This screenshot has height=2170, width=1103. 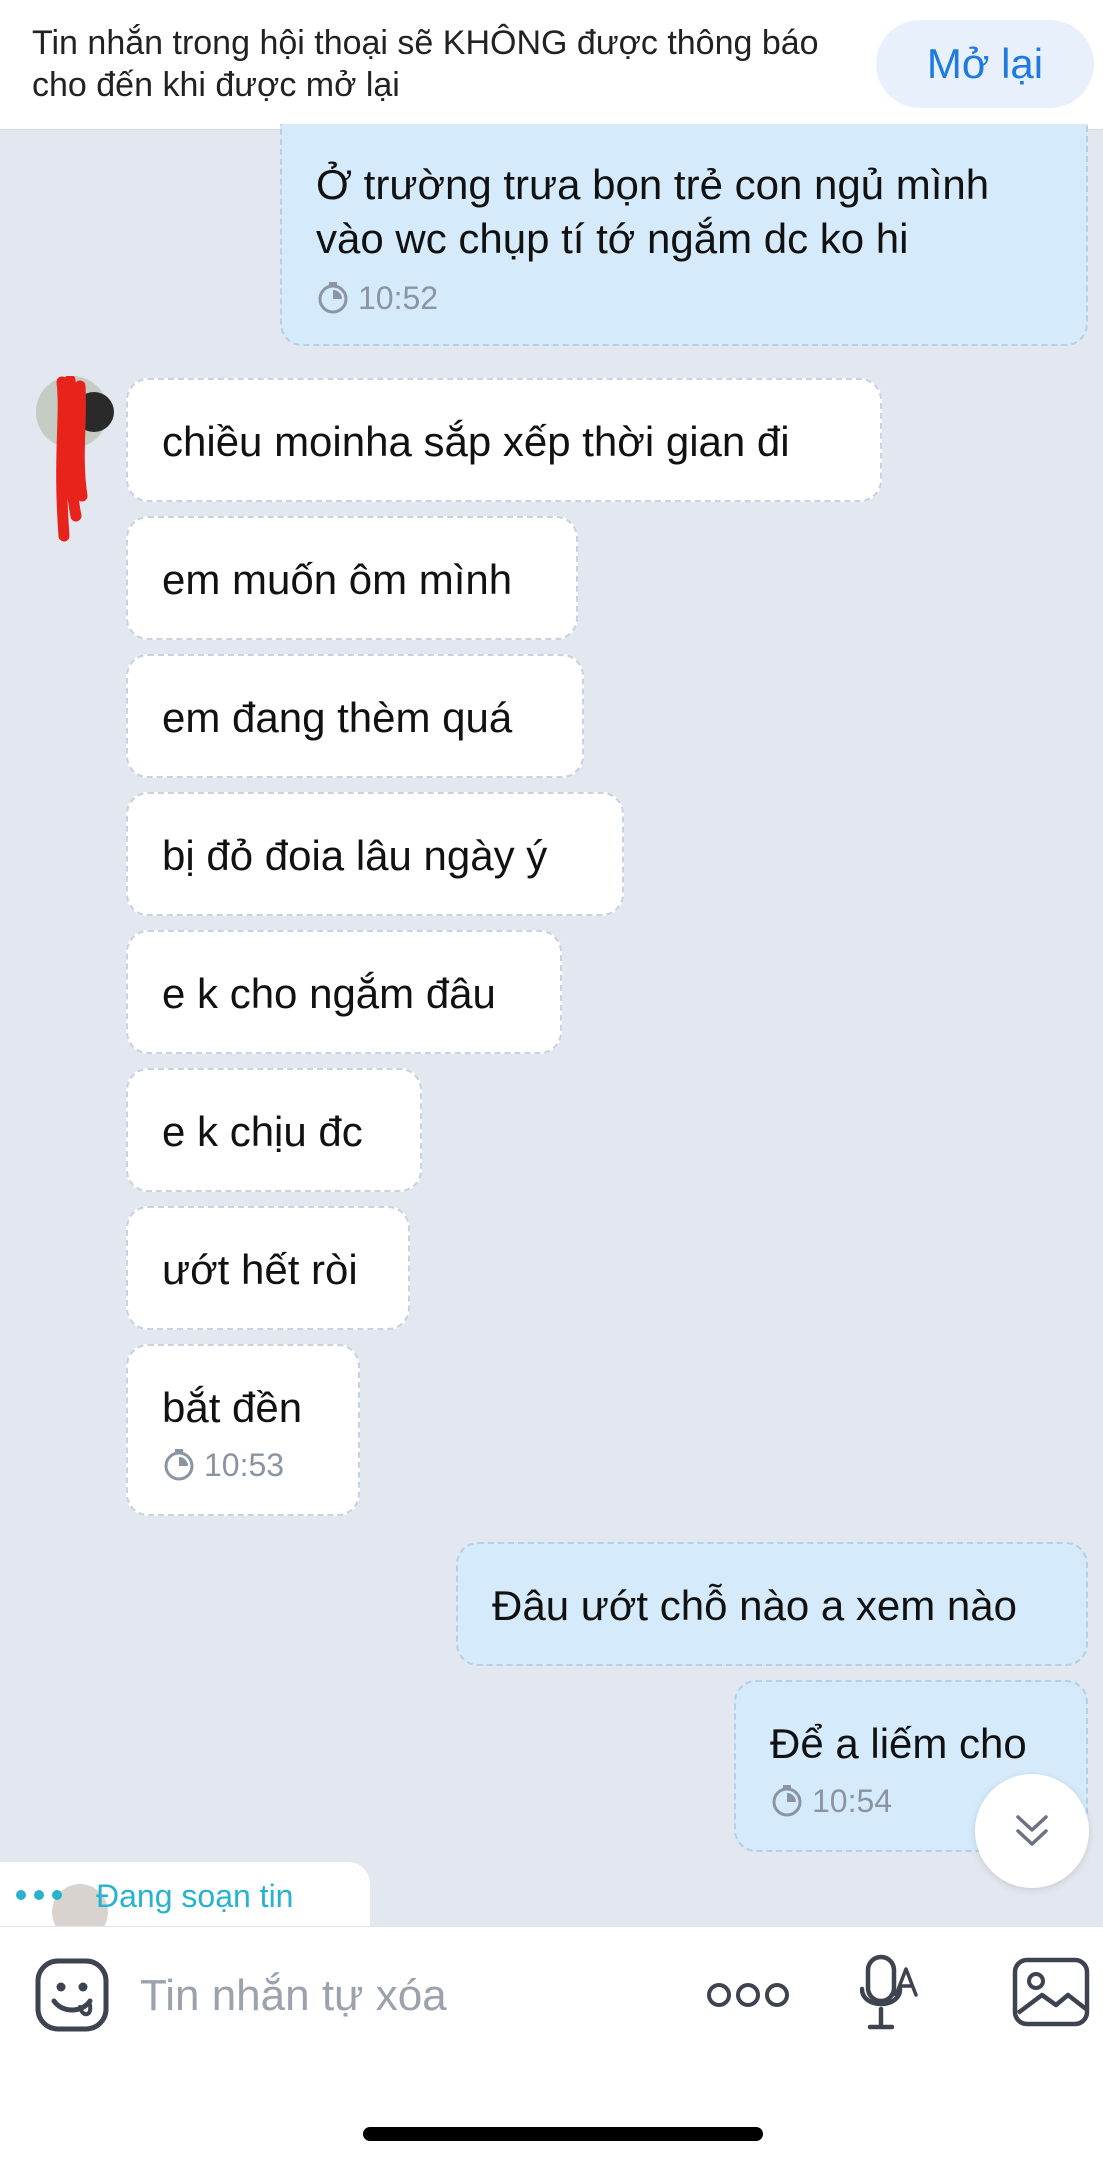 I want to click on message-text: bắt đền, so click(x=232, y=1407).